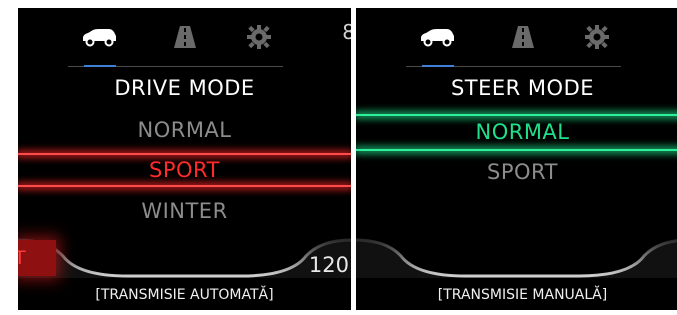  Describe the element at coordinates (346, 32) in the screenshot. I see `edge-number: 8` at that location.